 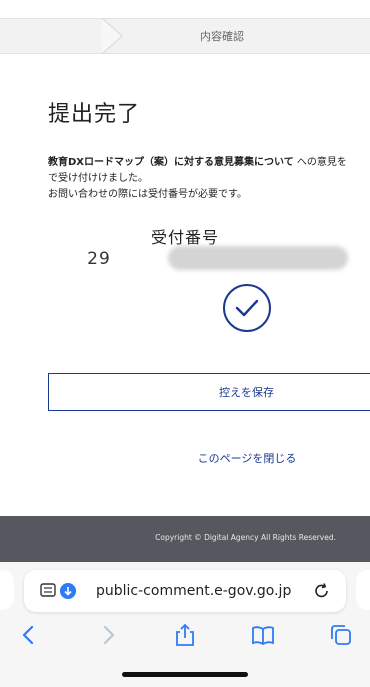 What do you see at coordinates (98, 178) in the screenshot?
I see `message-line-2: で受け付けけました。` at bounding box center [98, 178].